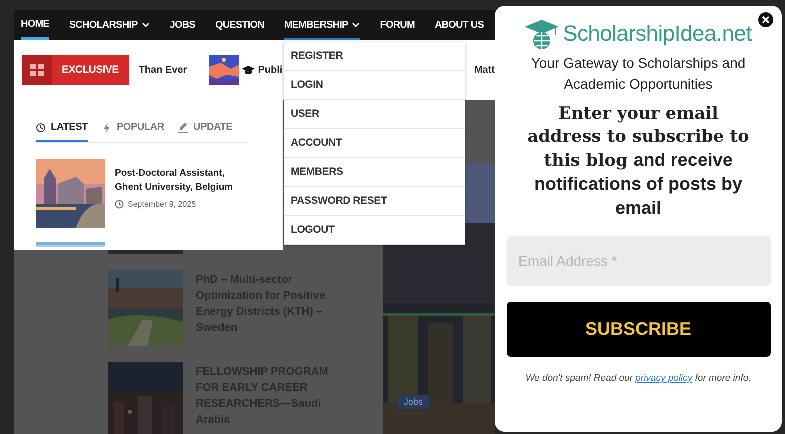  Describe the element at coordinates (270, 70) in the screenshot. I see `ticker-text: Publi` at that location.